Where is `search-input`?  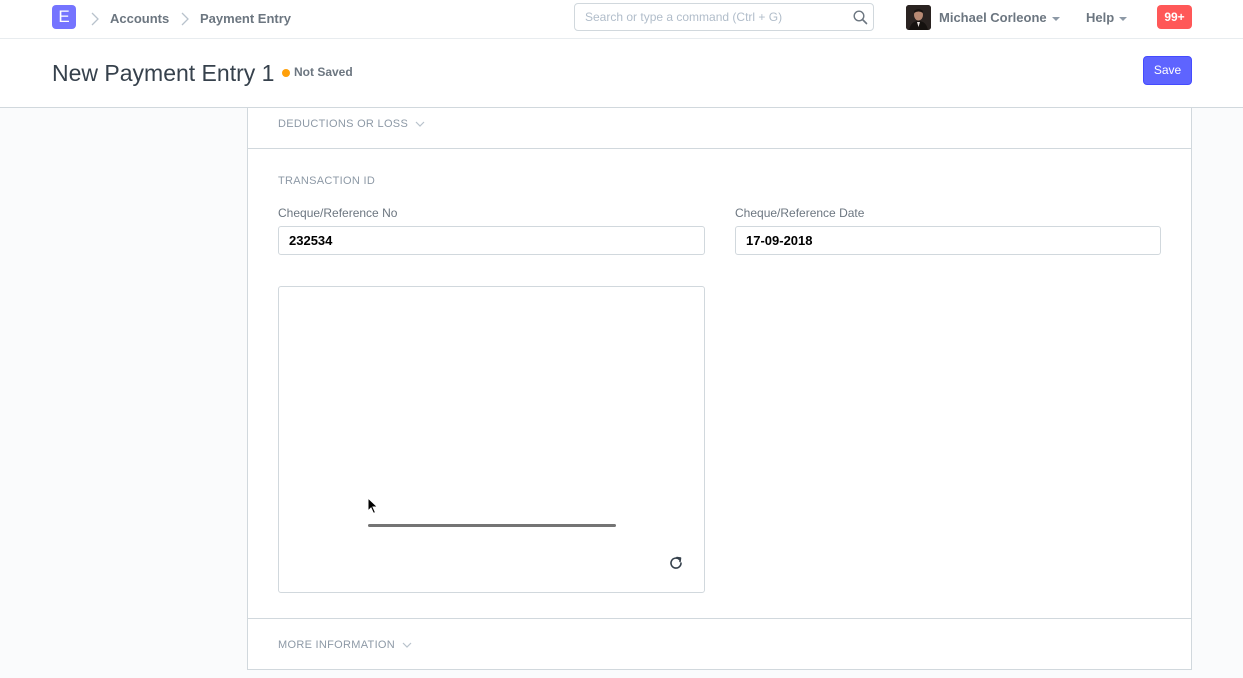 search-input is located at coordinates (710, 17).